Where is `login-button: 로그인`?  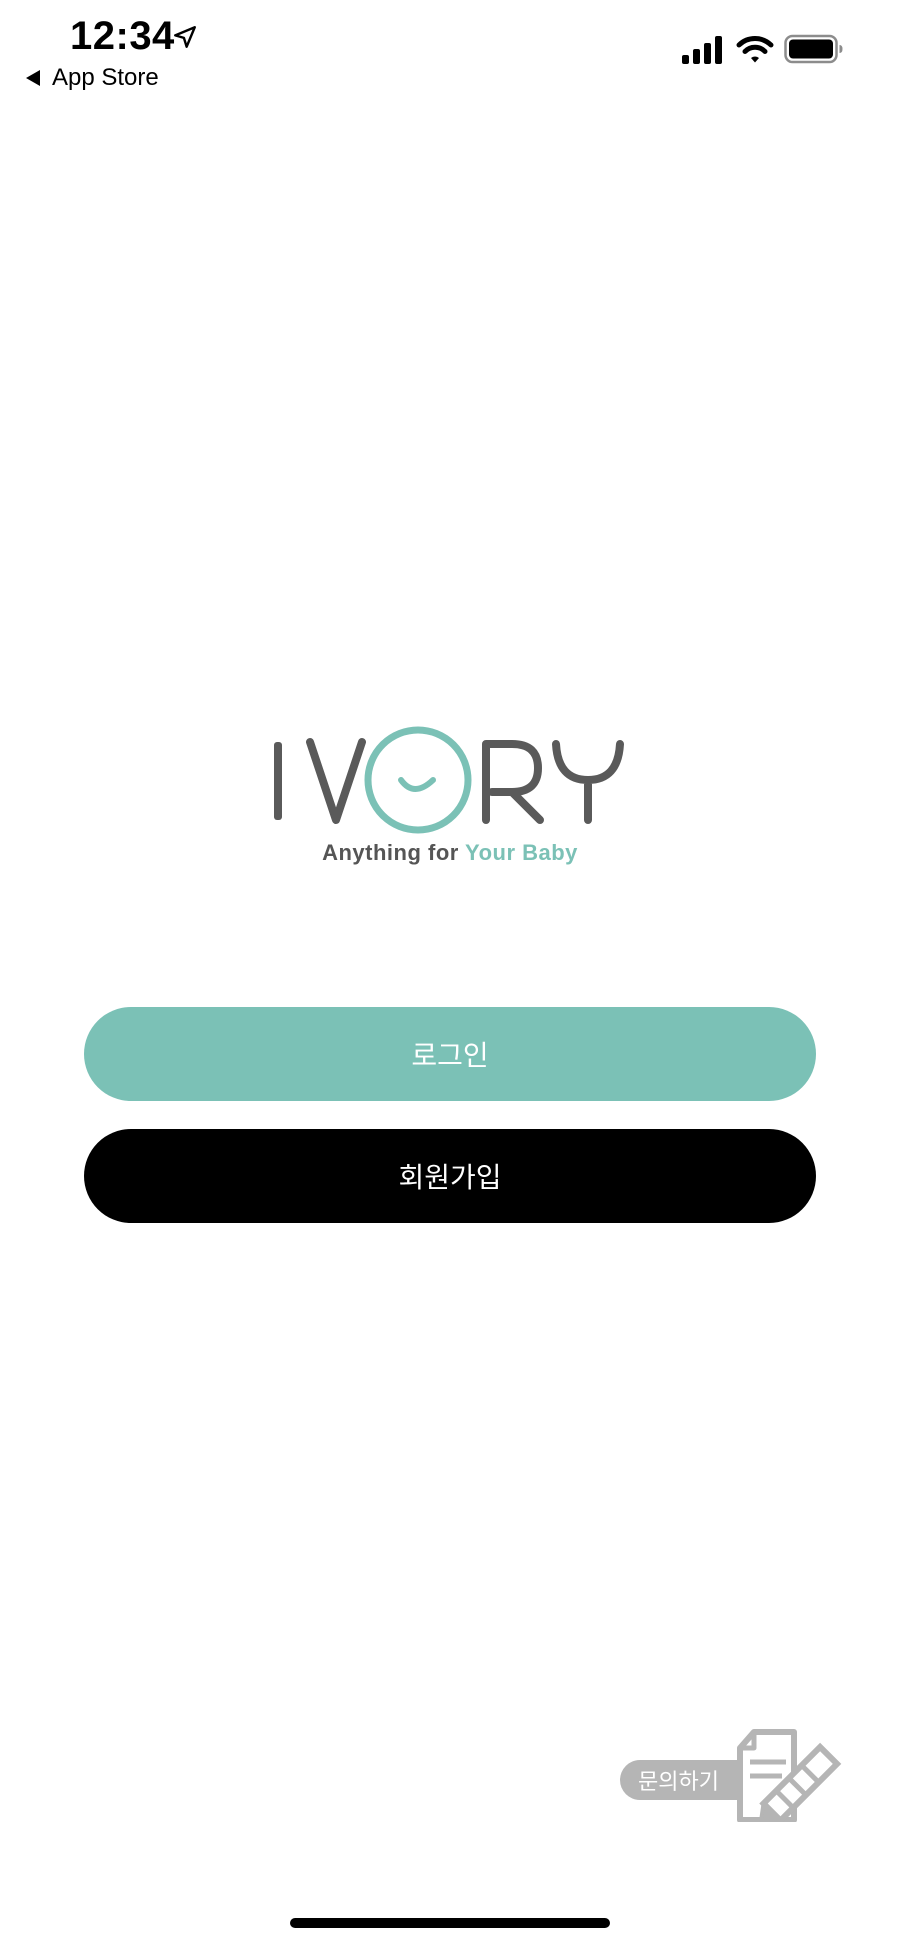
login-button: 로그인 is located at coordinates (450, 1054).